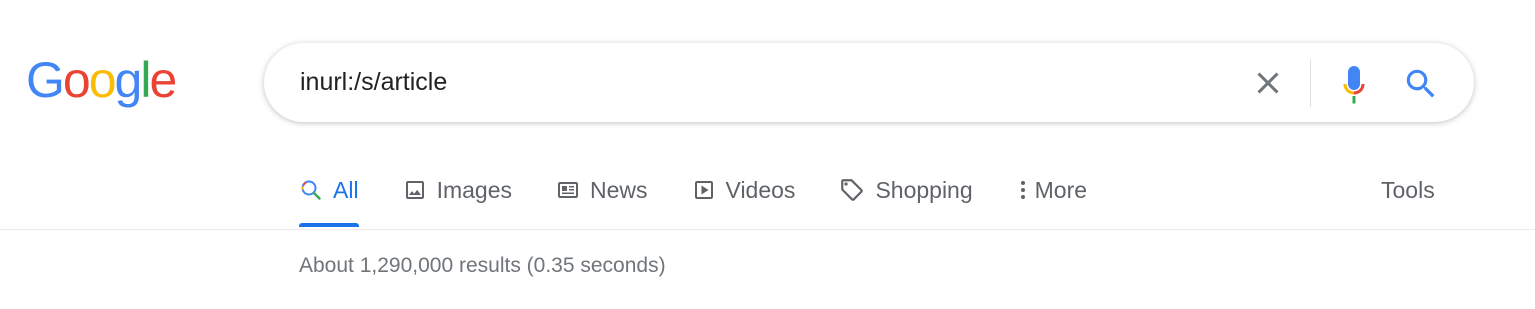 The image size is (1535, 309). Describe the element at coordinates (76, 80) in the screenshot. I see `logo-letter-o1: o` at that location.